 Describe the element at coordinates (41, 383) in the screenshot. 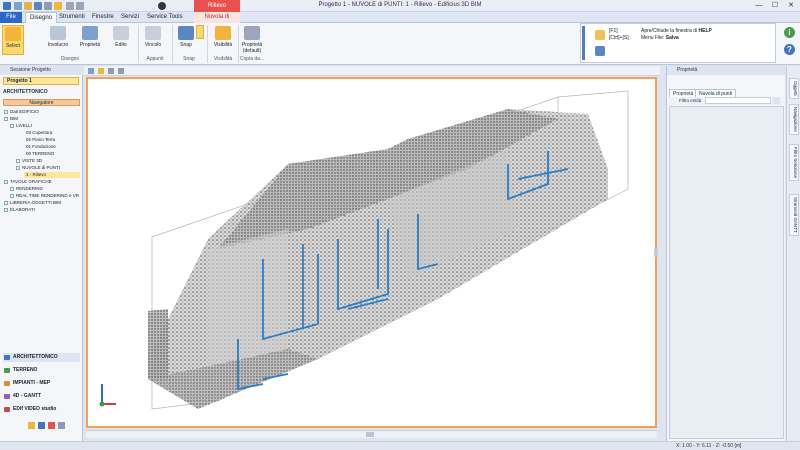

I see `menu-impianti: IMPIANTI - MEP` at that location.